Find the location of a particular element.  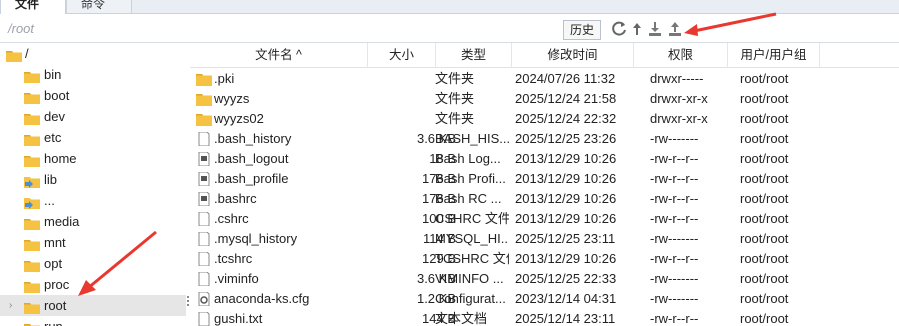

tab-files: 文件 is located at coordinates (33, 7).